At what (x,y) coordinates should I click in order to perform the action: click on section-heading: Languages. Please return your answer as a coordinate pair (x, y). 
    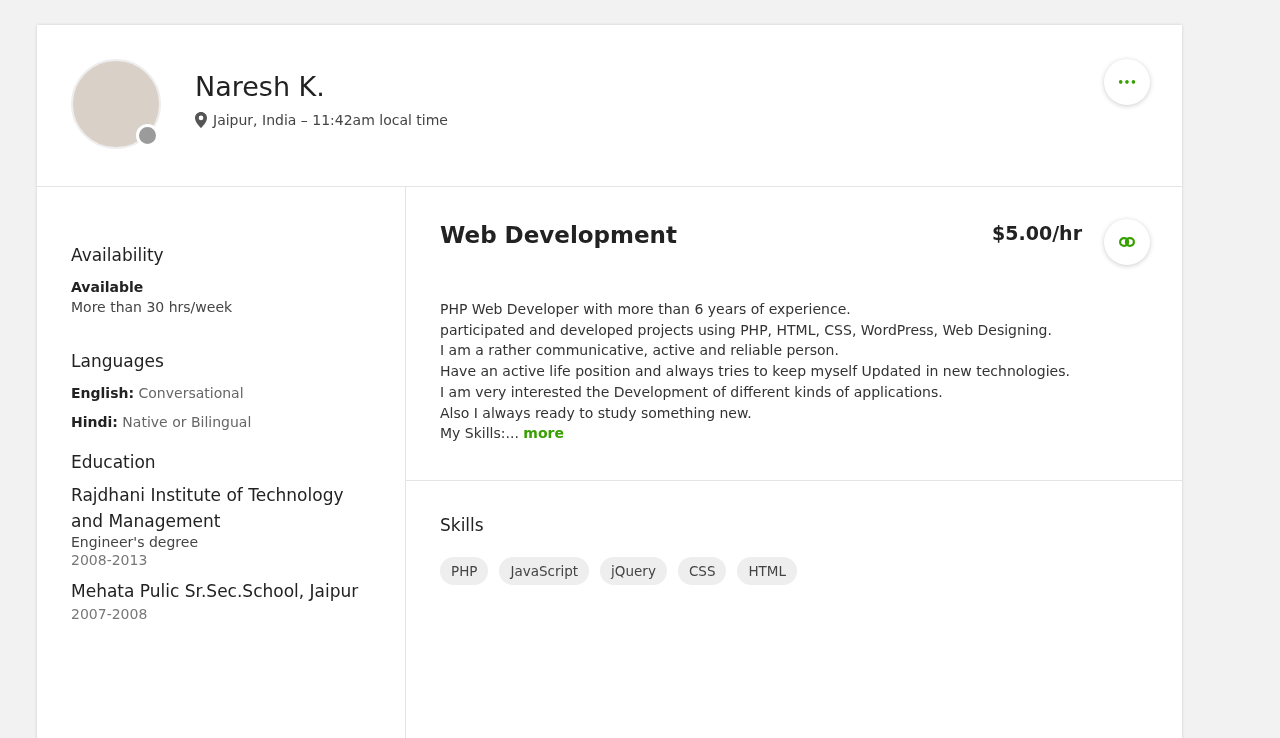
    Looking at the image, I should click on (118, 361).